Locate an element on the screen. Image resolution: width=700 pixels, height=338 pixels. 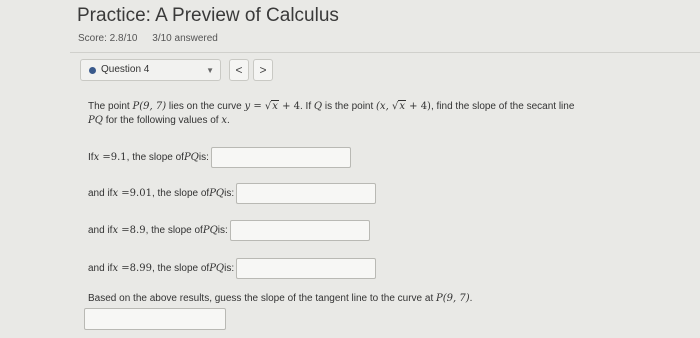
problem-text: . is located at coordinates (228, 120).